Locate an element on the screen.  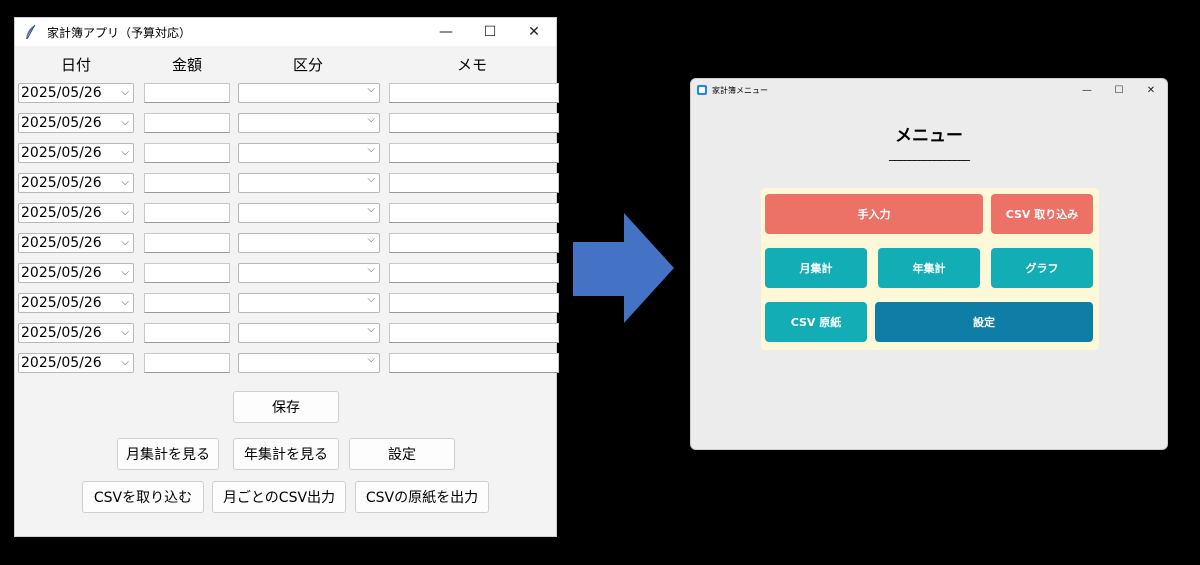
monthly-summary-button: 月集計 is located at coordinates (816, 268).